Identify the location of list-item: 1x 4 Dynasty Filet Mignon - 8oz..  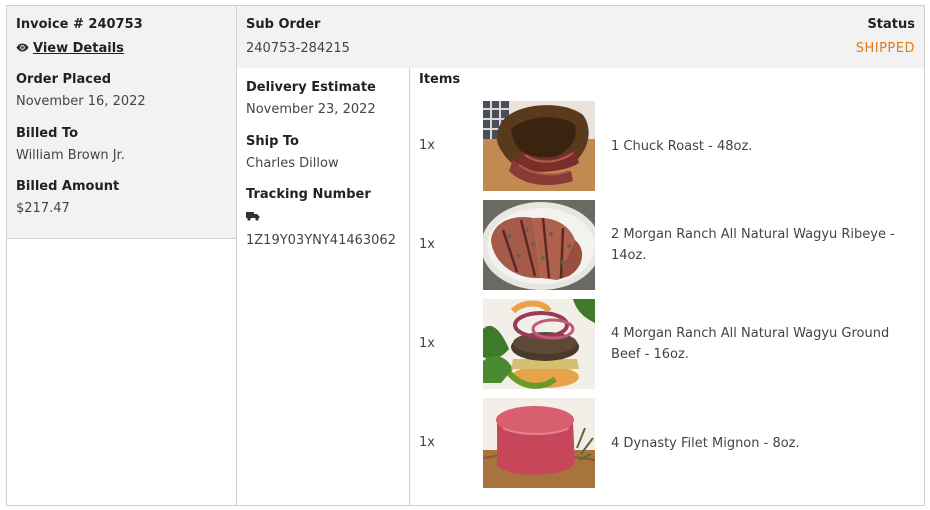
(667, 443).